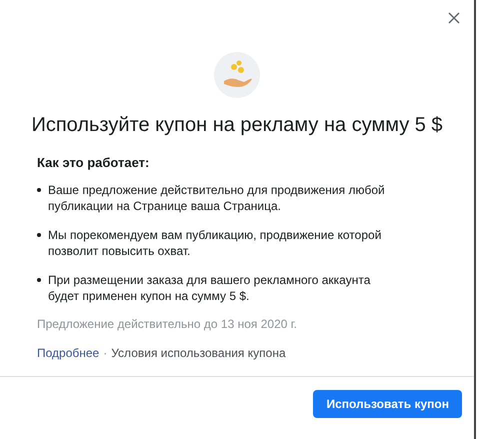 The image size is (480, 439). I want to click on hand-with-coins-icon, so click(237, 75).